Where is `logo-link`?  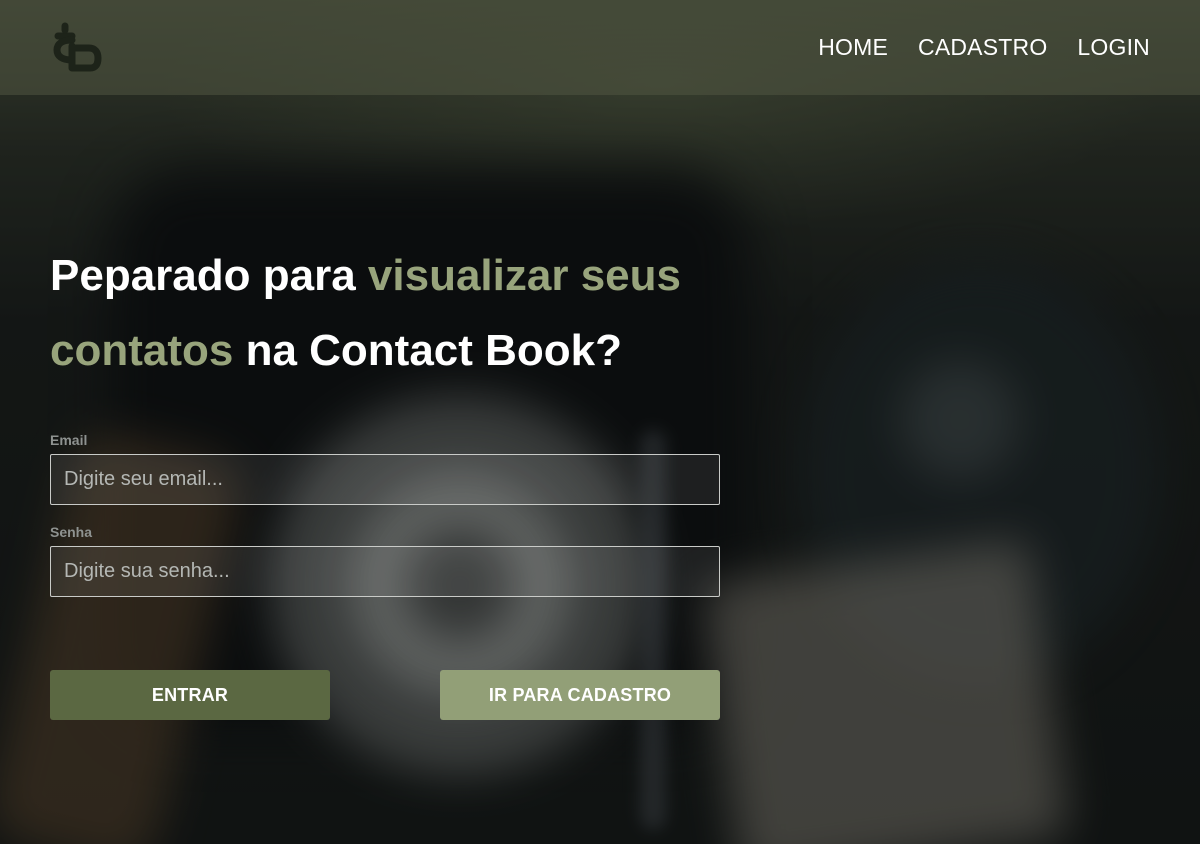
logo-link is located at coordinates (76, 48).